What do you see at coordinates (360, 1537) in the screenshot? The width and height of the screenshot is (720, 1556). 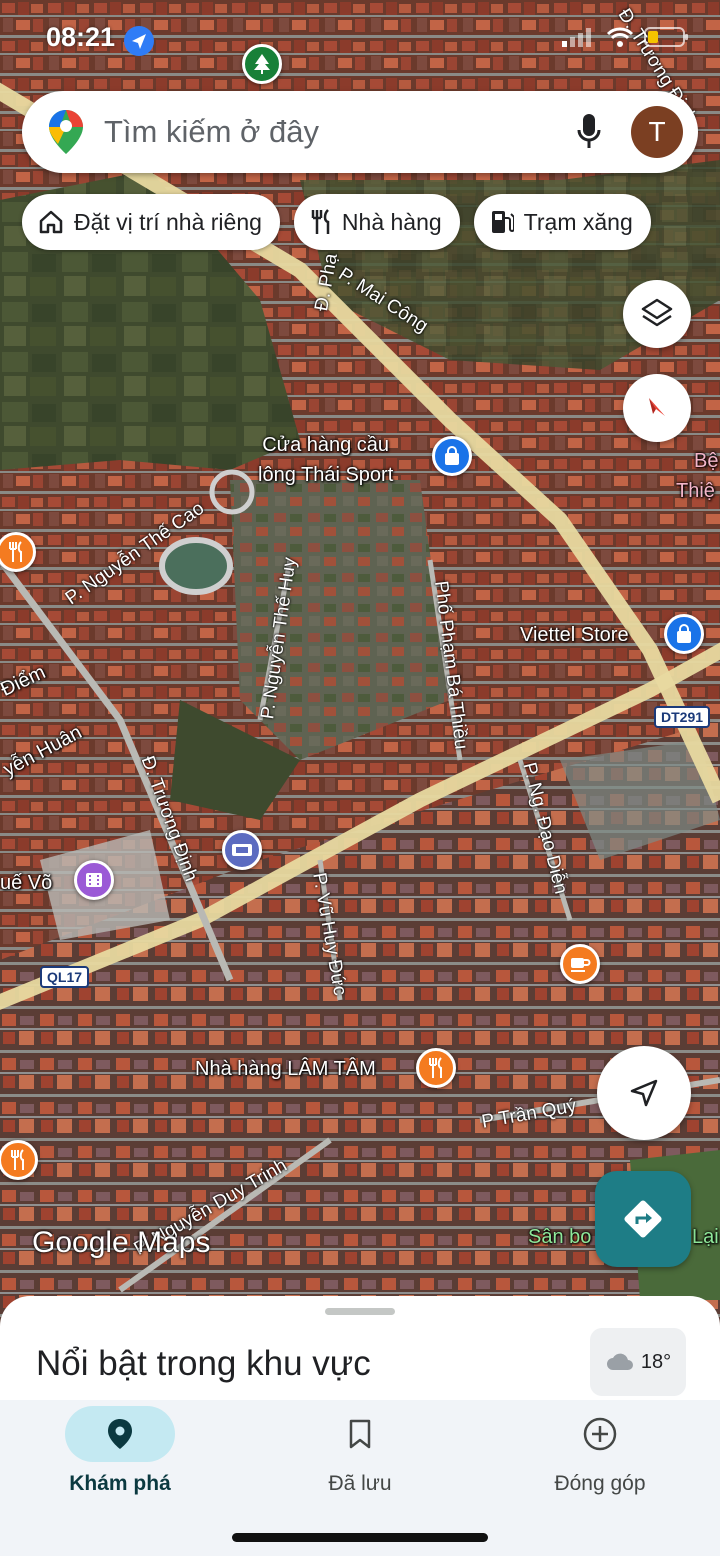 I see `home-indicator` at bounding box center [360, 1537].